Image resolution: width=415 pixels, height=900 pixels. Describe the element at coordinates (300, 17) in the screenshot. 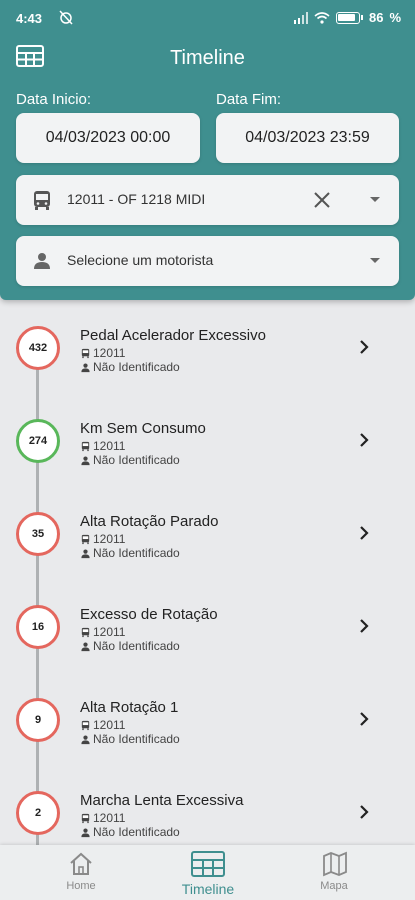

I see `signal-icon` at that location.